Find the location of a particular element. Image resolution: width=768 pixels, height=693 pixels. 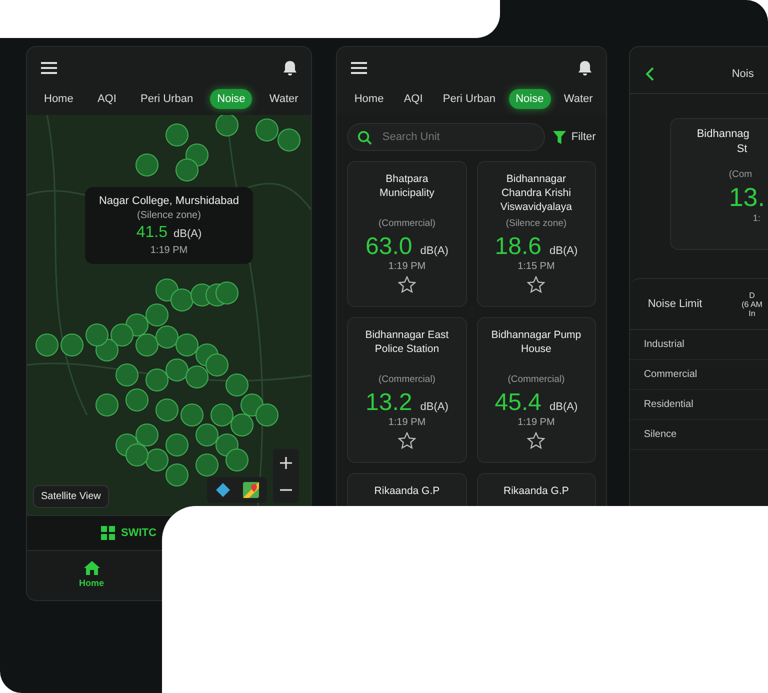

minus-icon is located at coordinates (286, 489).